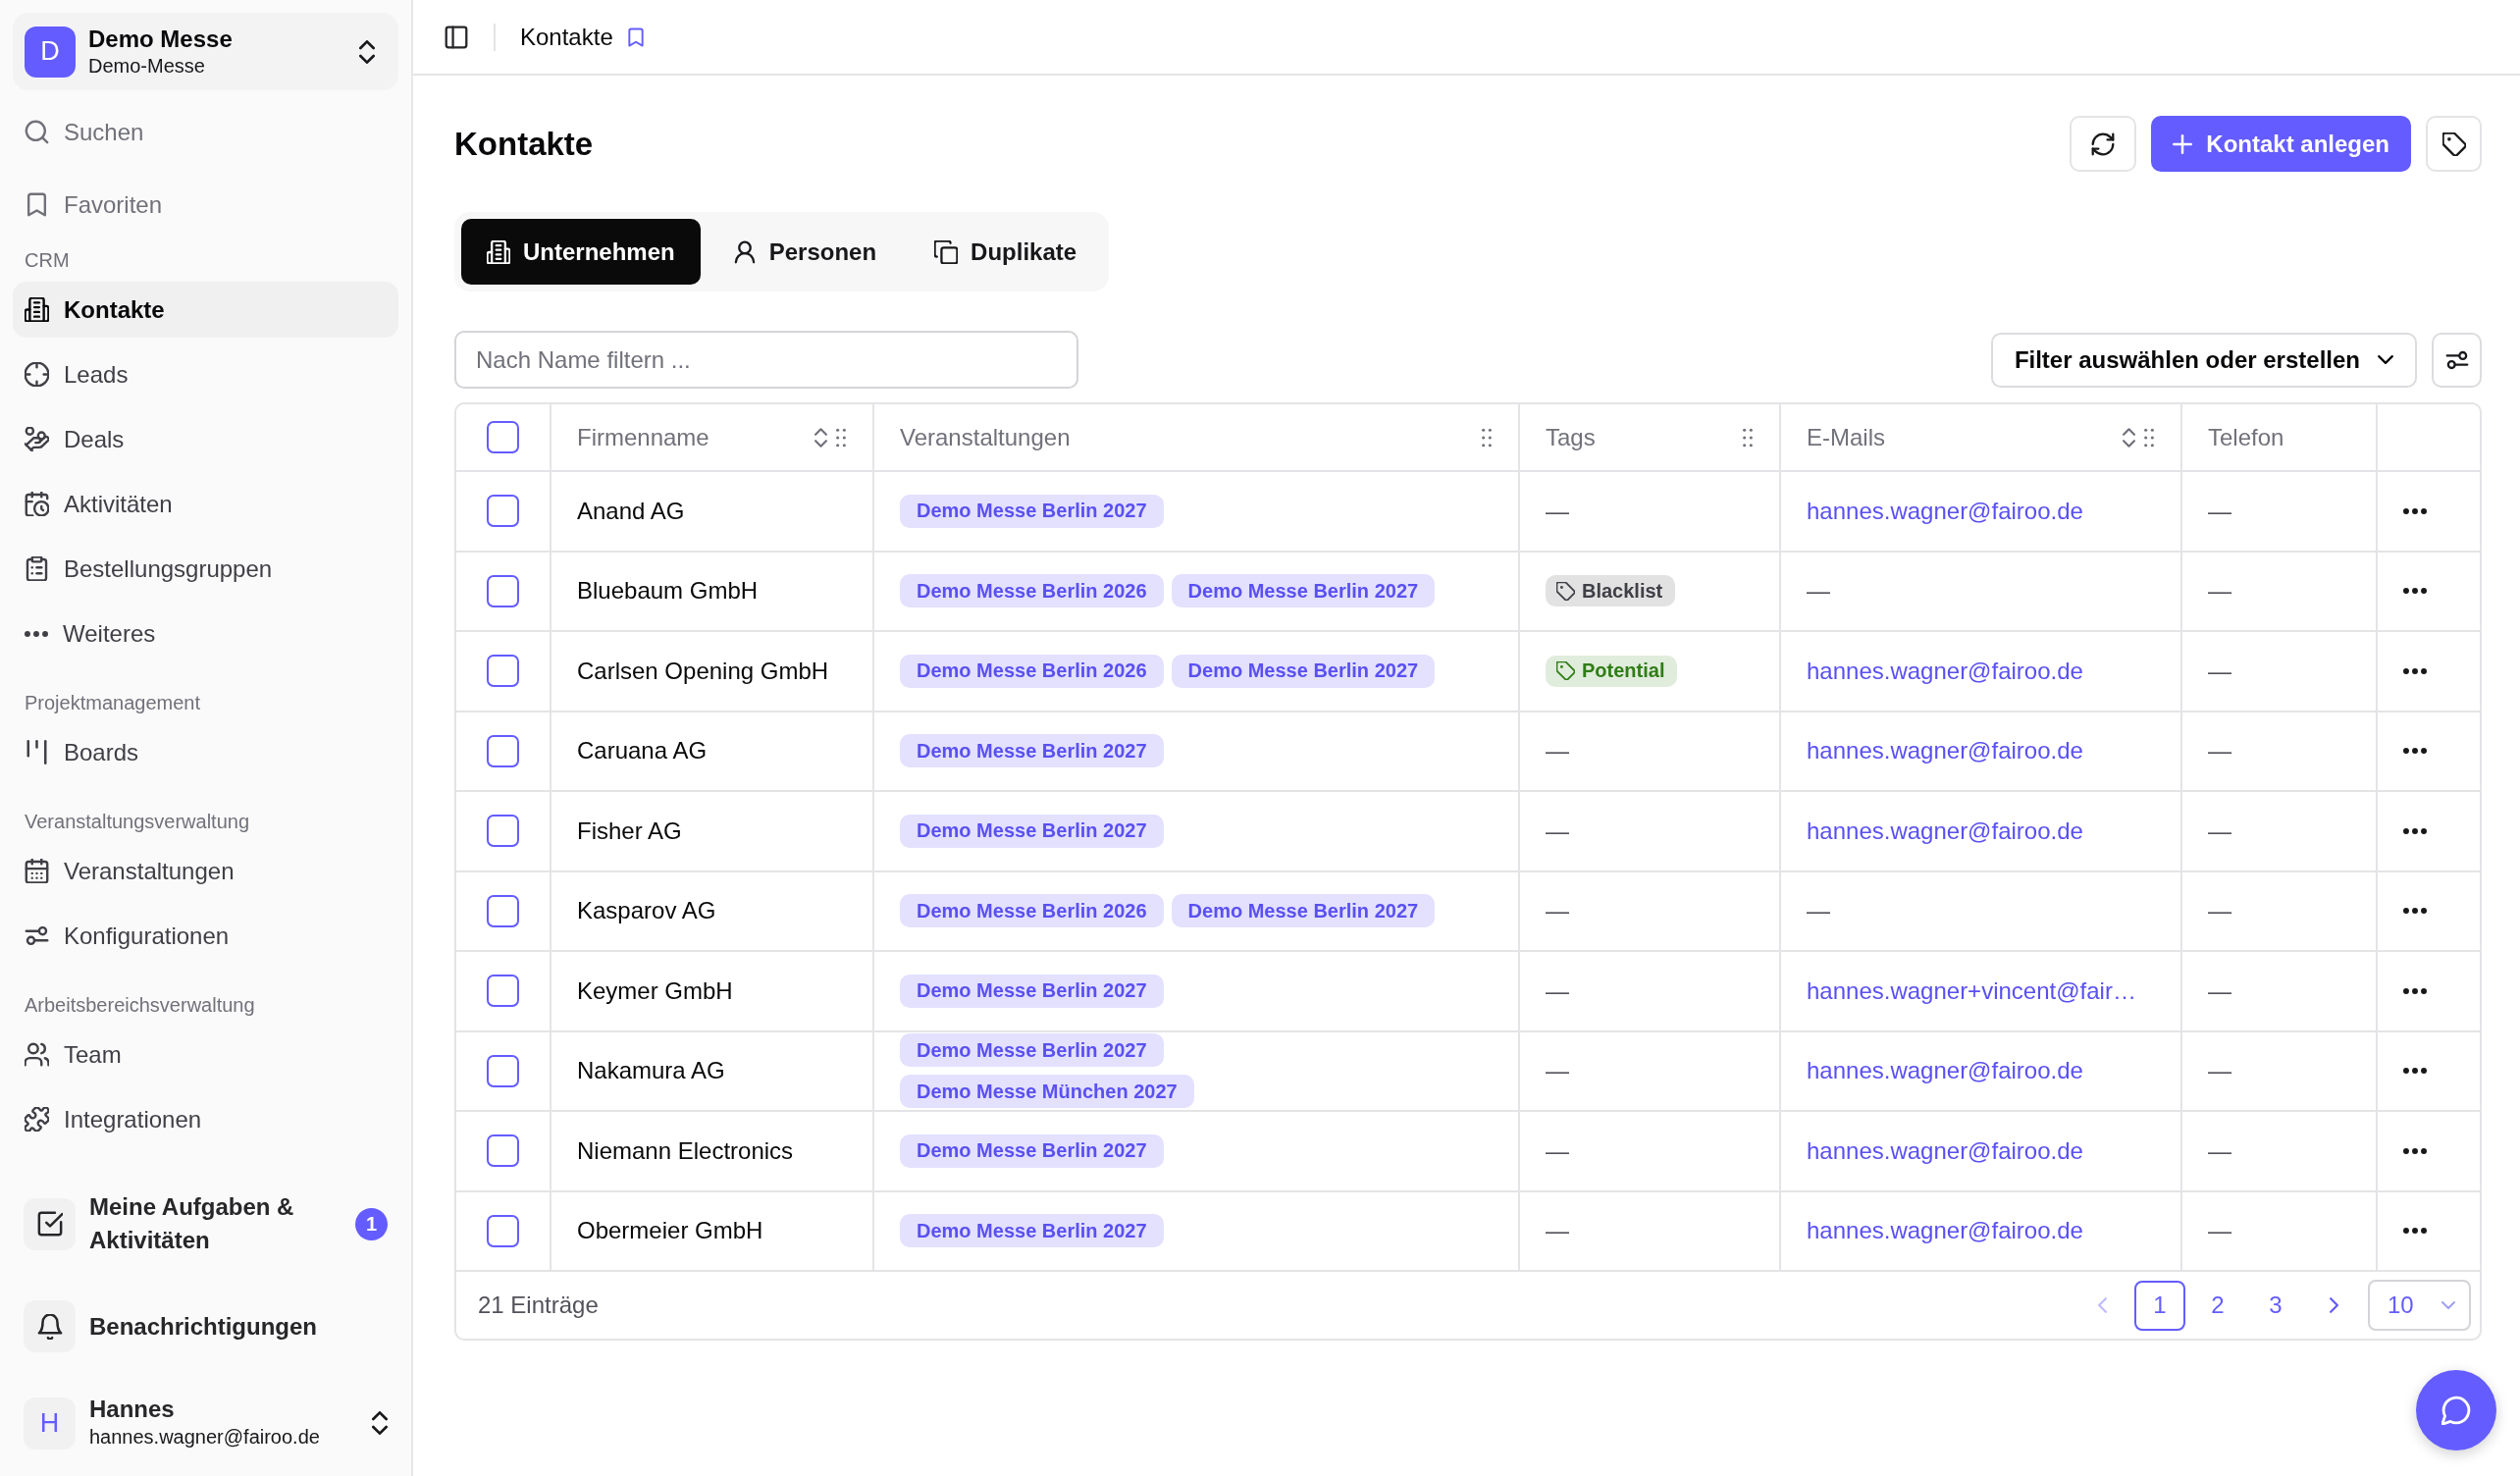 This screenshot has width=2520, height=1476. I want to click on refresh-button, so click(2103, 144).